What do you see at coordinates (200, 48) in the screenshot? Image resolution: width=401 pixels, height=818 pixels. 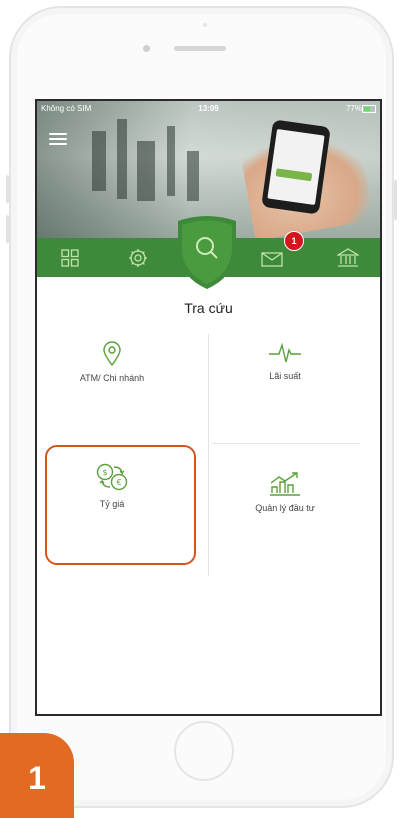 I see `earpiece-speaker` at bounding box center [200, 48].